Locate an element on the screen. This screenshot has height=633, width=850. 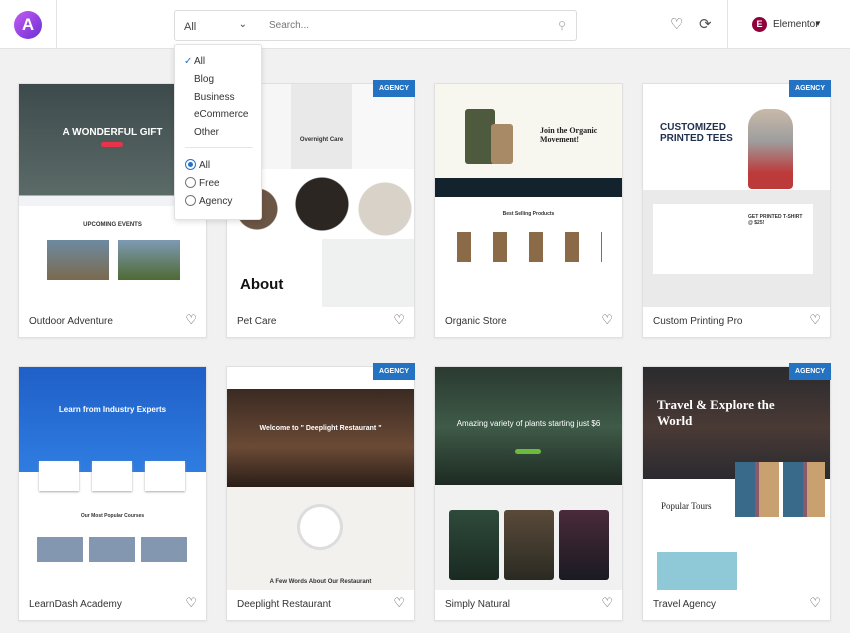
app-logo: A is located at coordinates (28, 25).